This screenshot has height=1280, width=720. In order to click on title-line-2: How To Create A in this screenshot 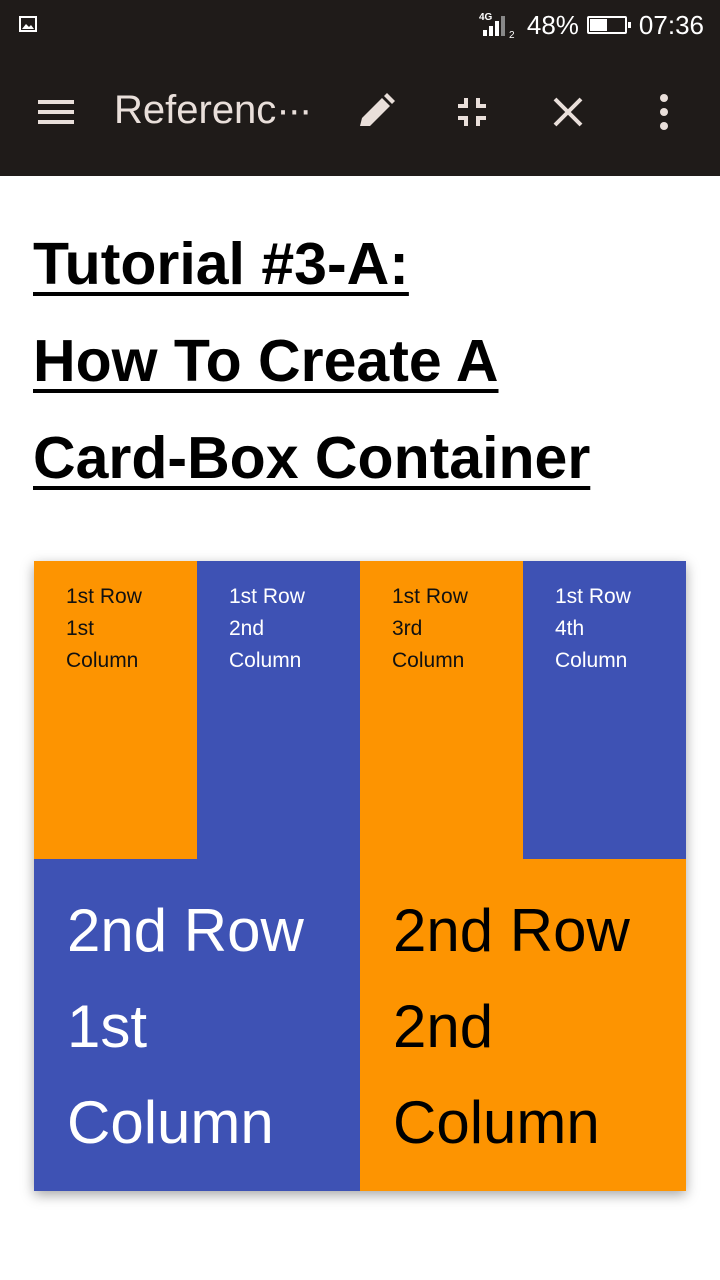, I will do `click(266, 361)`.